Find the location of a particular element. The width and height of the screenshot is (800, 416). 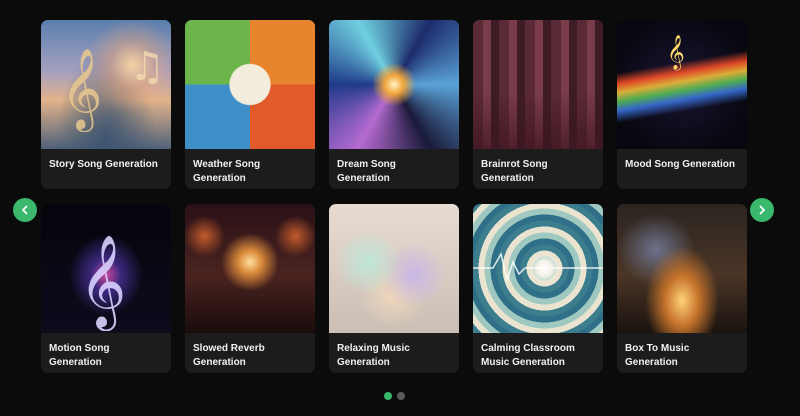

card-story-song-generation: 𝄞 ♫ Story Song Generation is located at coordinates (106, 104).